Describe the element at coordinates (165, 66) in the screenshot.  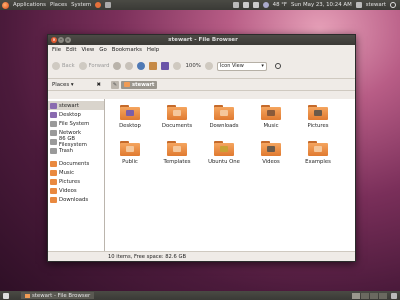
I see `computer-icon` at that location.